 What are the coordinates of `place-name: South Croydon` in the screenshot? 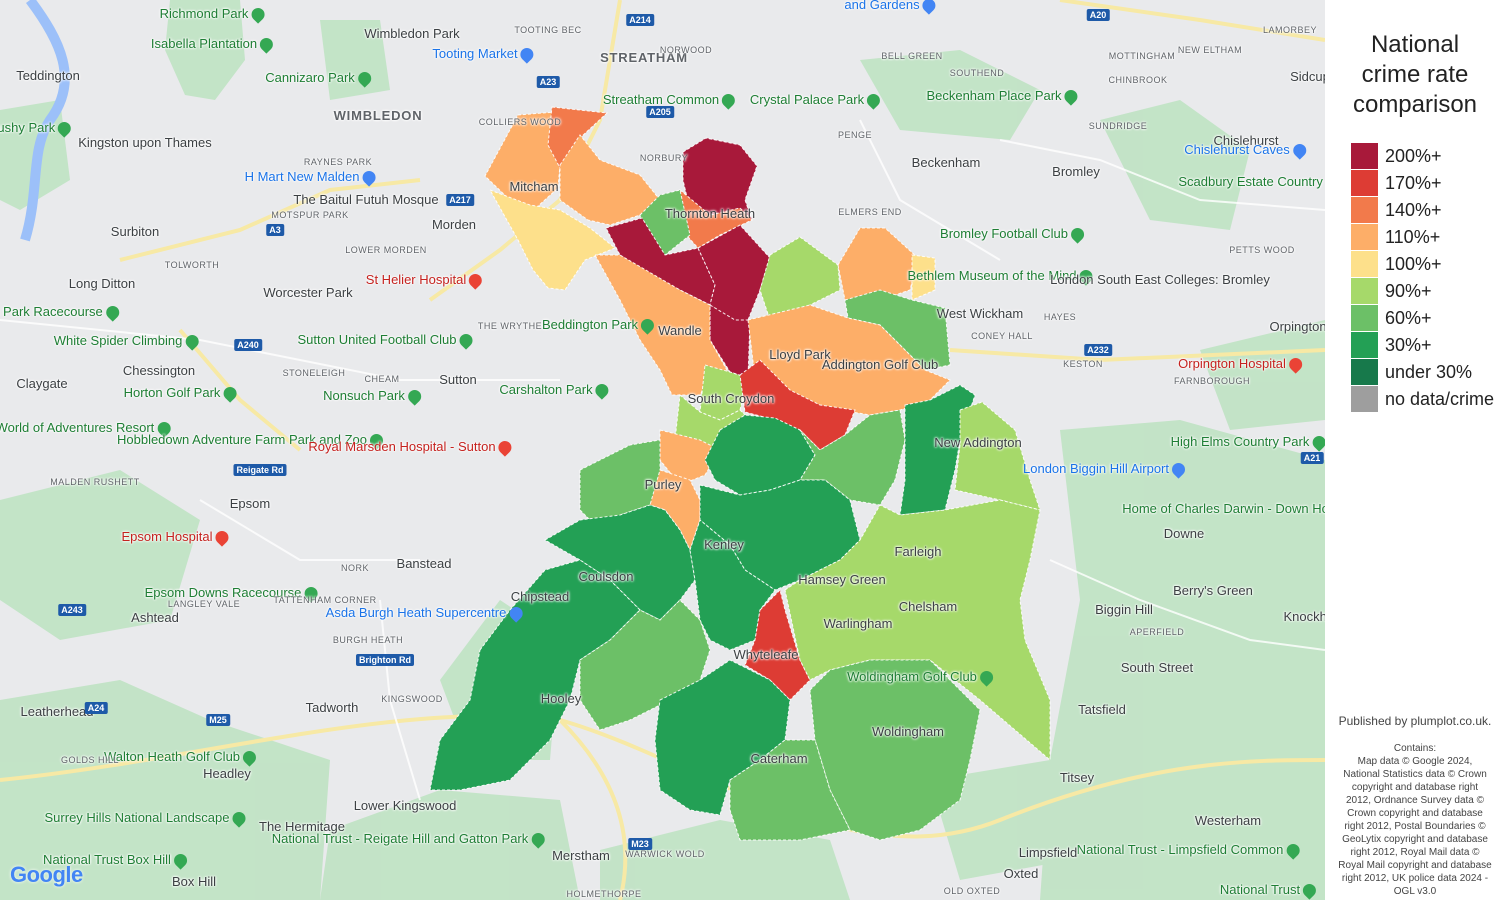 It's located at (731, 398).